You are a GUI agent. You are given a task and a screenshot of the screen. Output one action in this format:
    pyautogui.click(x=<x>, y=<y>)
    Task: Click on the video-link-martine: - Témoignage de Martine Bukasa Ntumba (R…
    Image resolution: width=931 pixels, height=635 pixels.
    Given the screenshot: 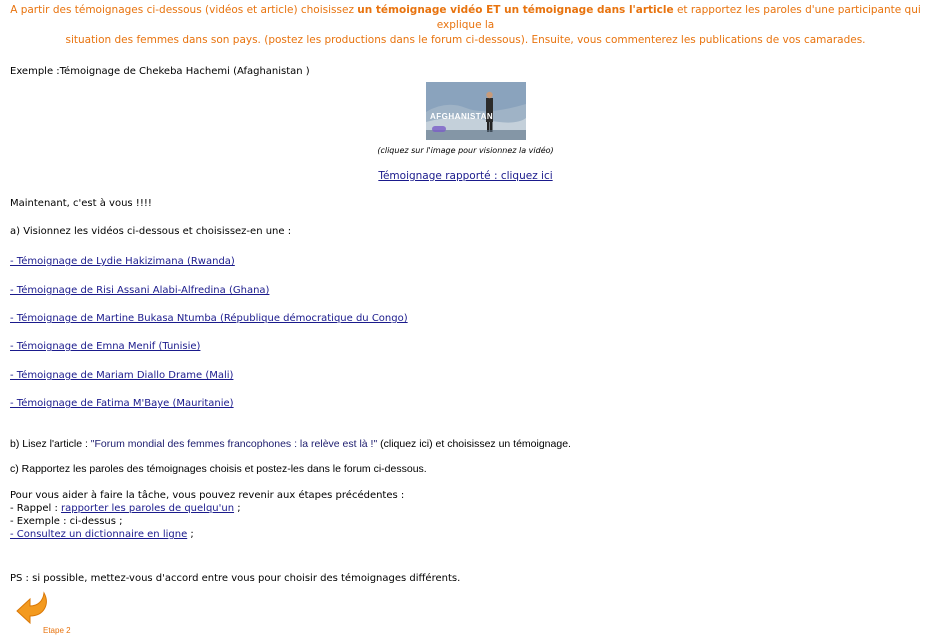 What is the action you would take?
    pyautogui.click(x=209, y=318)
    